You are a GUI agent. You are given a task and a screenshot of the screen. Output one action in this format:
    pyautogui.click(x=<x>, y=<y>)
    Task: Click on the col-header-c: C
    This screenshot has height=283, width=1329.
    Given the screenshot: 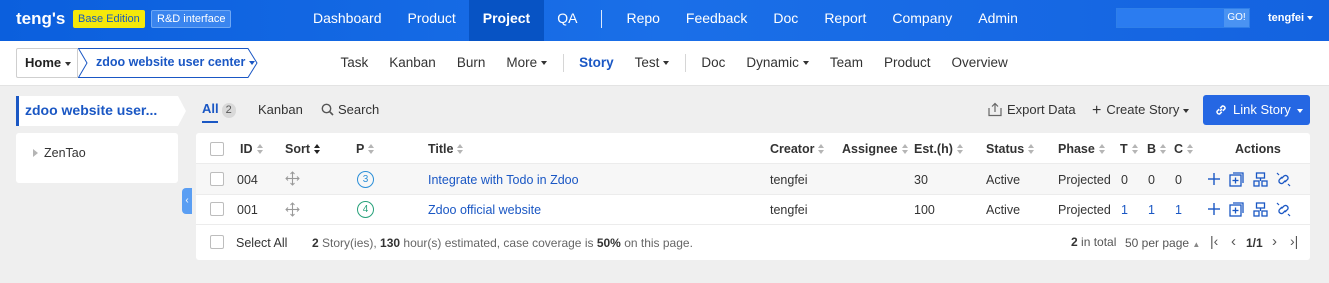 What is the action you would take?
    pyautogui.click(x=1184, y=149)
    